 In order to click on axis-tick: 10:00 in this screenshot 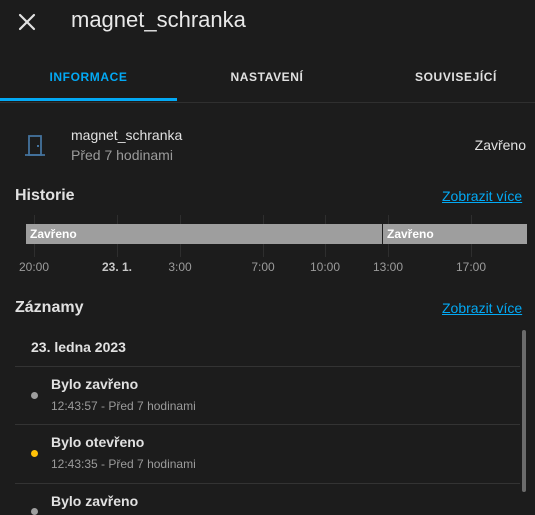, I will do `click(325, 267)`.